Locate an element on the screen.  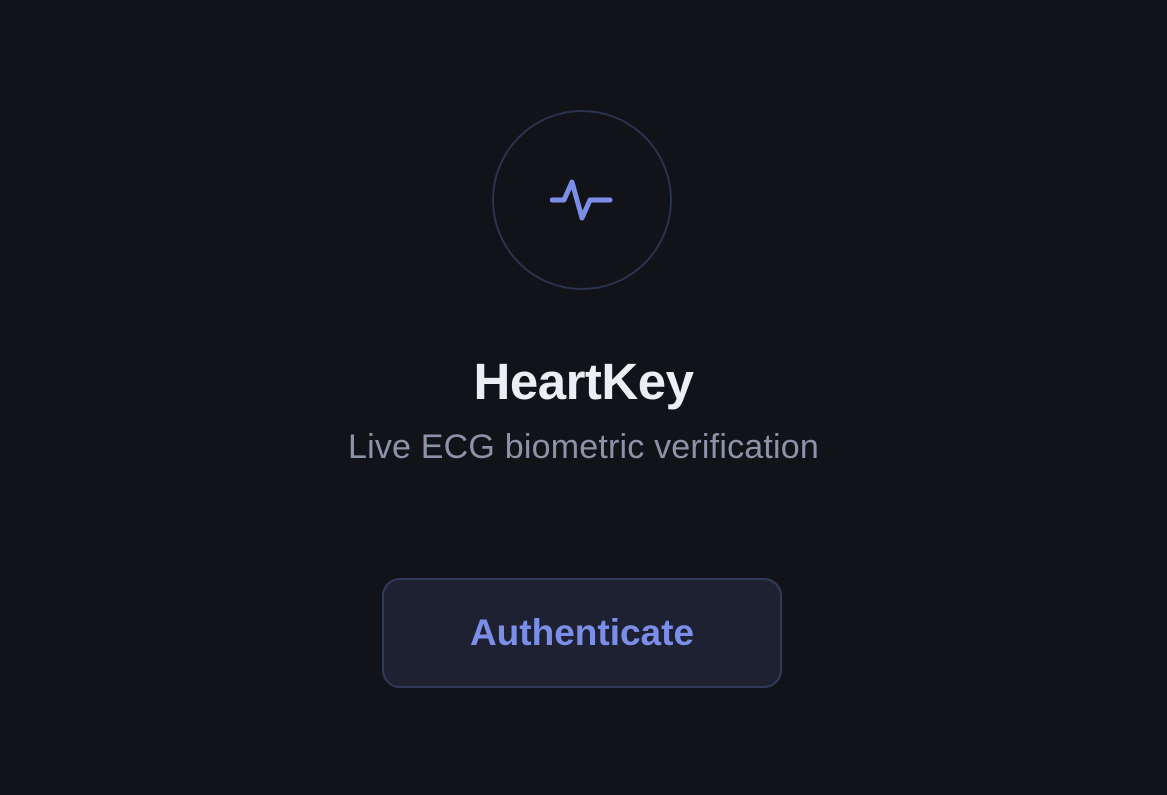
logo-circle is located at coordinates (582, 200).